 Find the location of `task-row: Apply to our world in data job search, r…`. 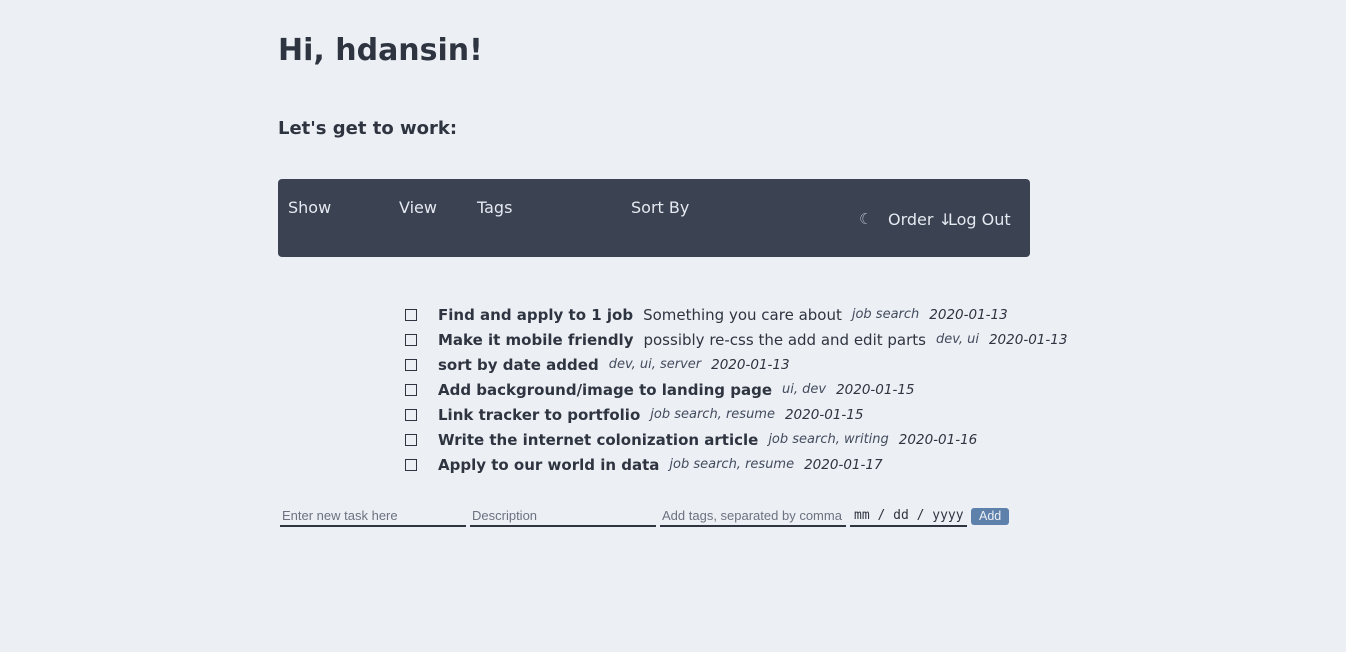

task-row: Apply to our world in data job search, r… is located at coordinates (735, 464).